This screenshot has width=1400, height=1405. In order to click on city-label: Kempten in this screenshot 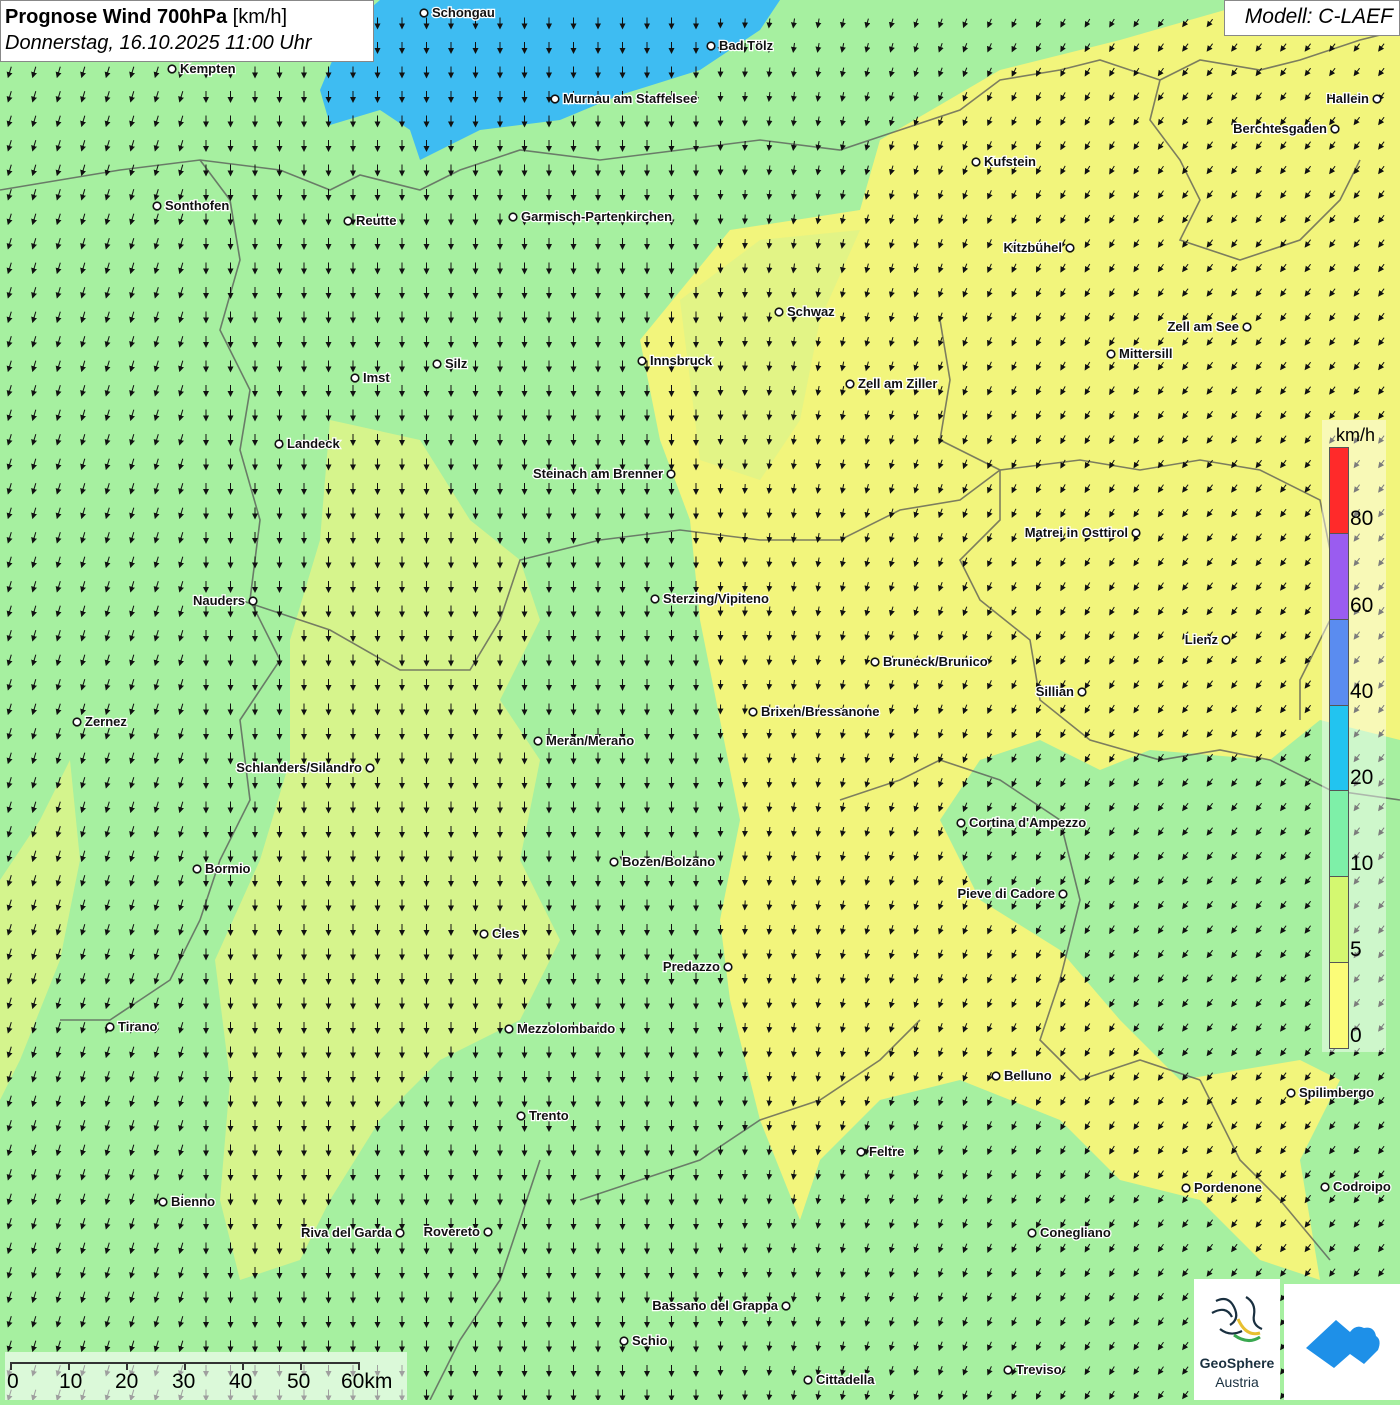, I will do `click(208, 68)`.